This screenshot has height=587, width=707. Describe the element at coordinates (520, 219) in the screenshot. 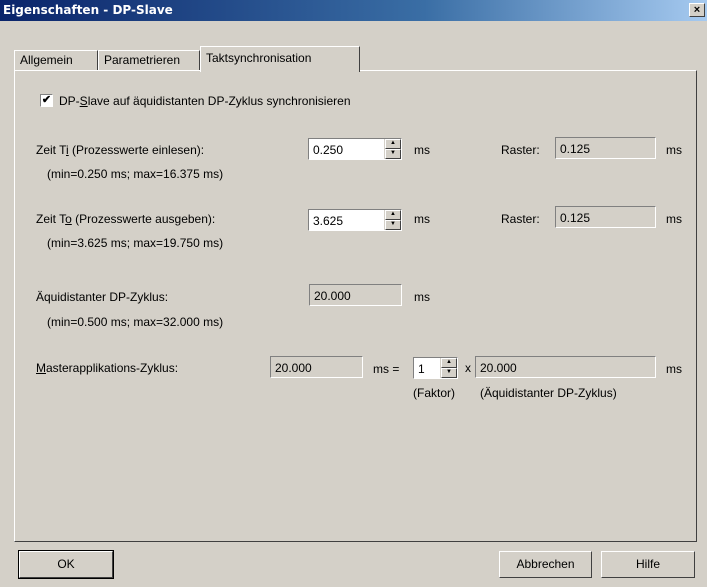

I see `to-raster-label: Raster:` at that location.